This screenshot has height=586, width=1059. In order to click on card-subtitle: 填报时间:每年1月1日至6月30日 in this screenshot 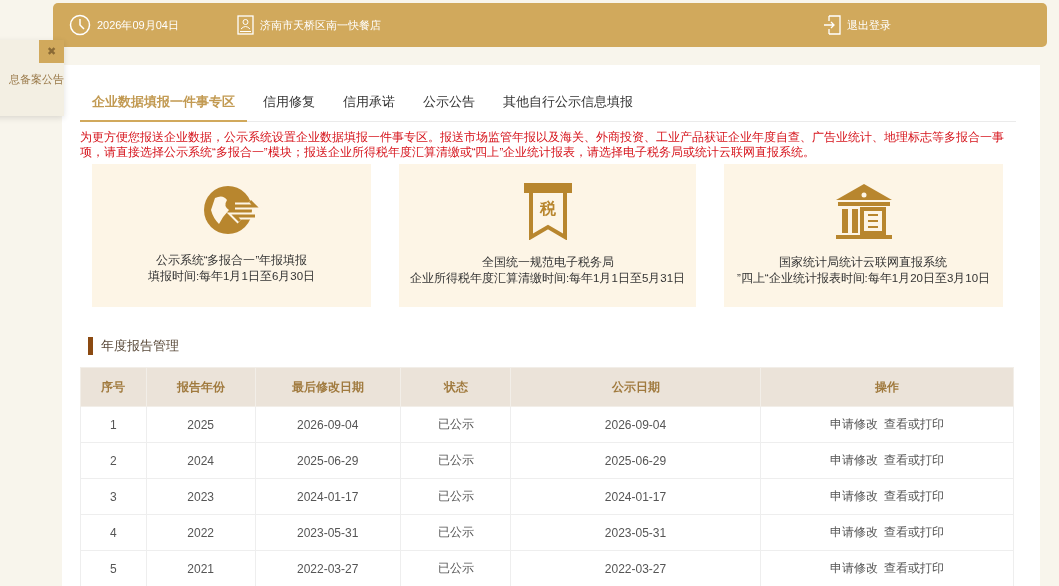, I will do `click(231, 276)`.